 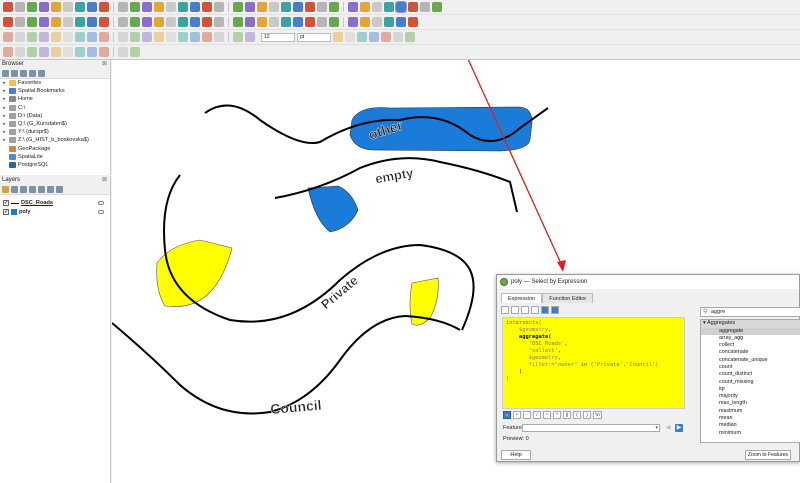 What do you see at coordinates (750, 360) in the screenshot?
I see `function-item: concatenate_unique` at bounding box center [750, 360].